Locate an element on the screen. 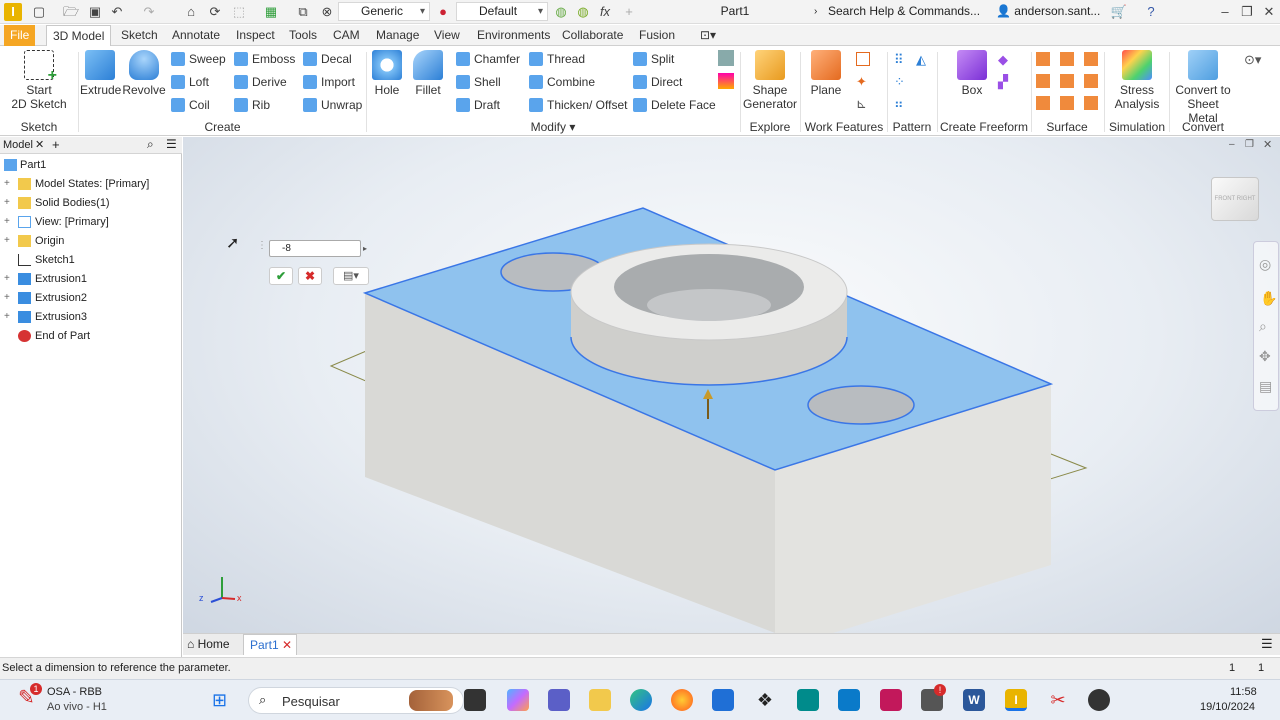 Image resolution: width=1280 pixels, height=720 pixels. firefox-icon is located at coordinates (682, 700).